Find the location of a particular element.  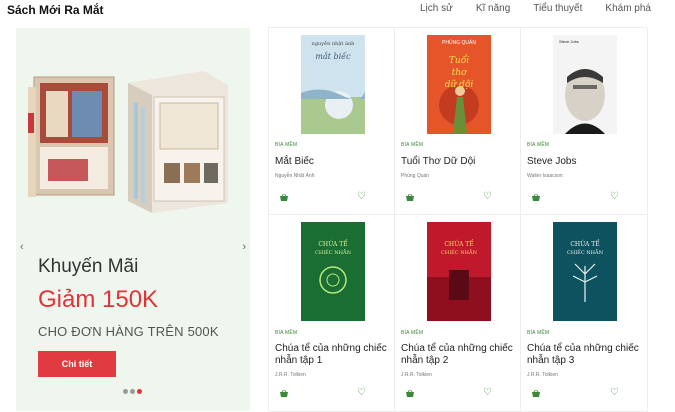

nav-history: Lịch sử is located at coordinates (436, 8).